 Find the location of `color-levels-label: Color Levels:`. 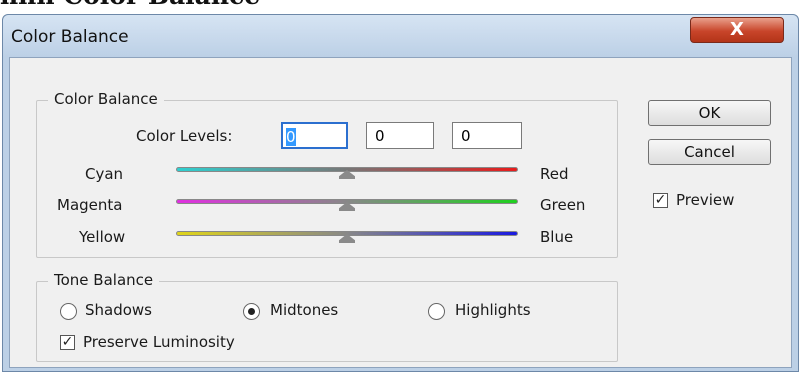

color-levels-label: Color Levels: is located at coordinates (184, 136).